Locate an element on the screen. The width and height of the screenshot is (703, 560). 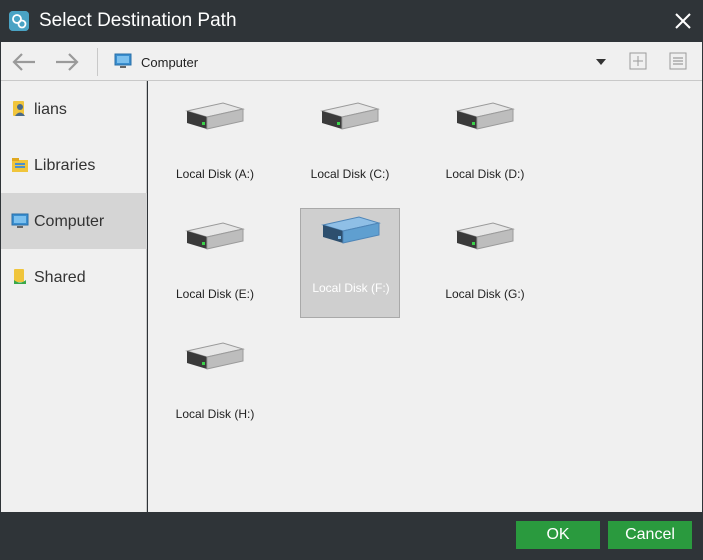
title-bar: Select Destination Path is located at coordinates (351, 21).